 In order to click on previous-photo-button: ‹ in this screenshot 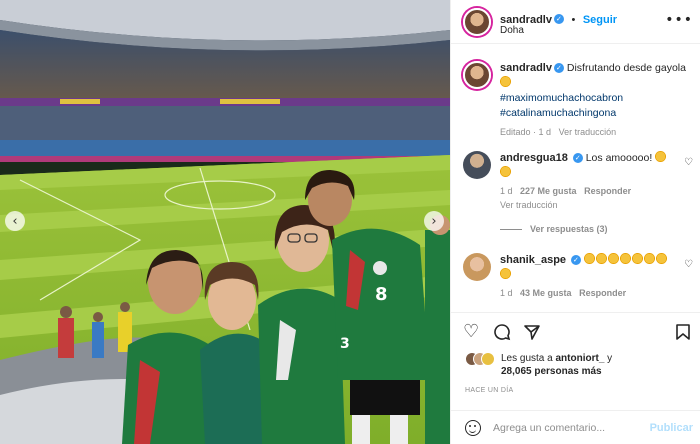, I will do `click(15, 221)`.